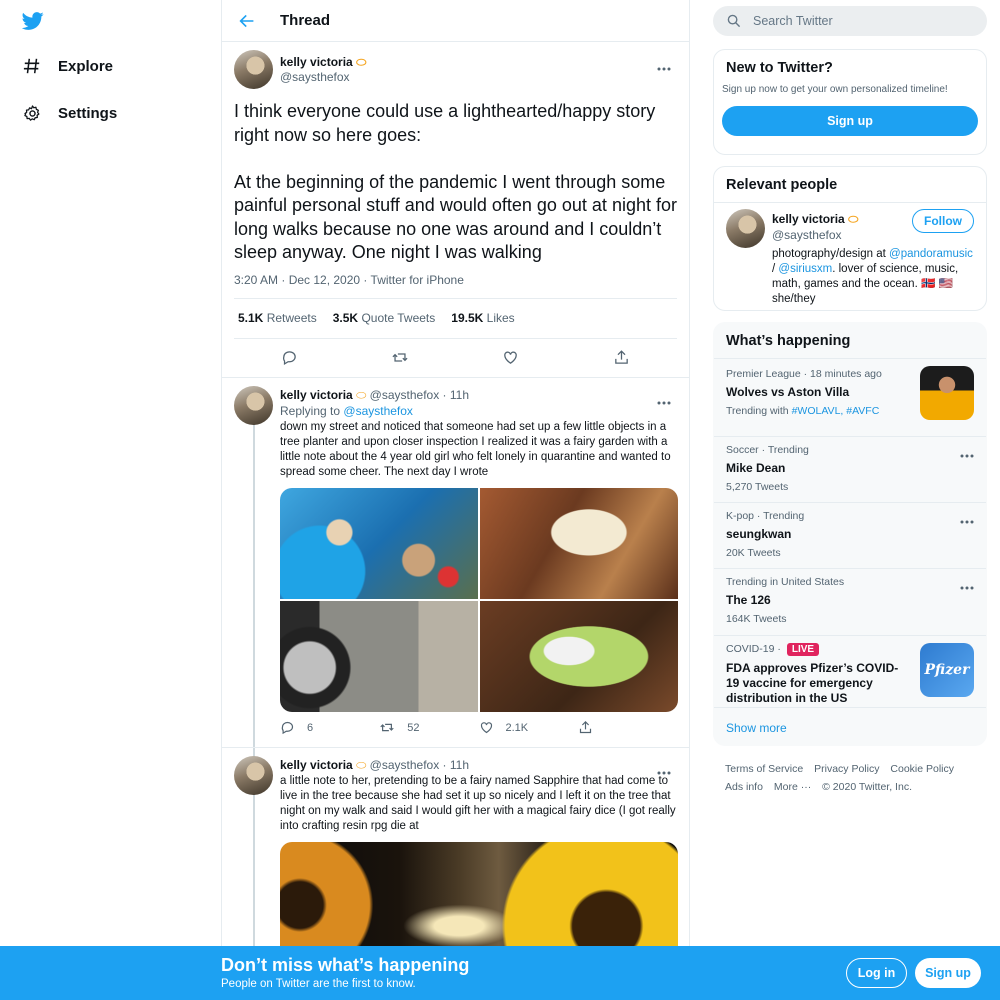 This screenshot has width=1000, height=1000. I want to click on bottom-signup-button: Sign up, so click(948, 973).